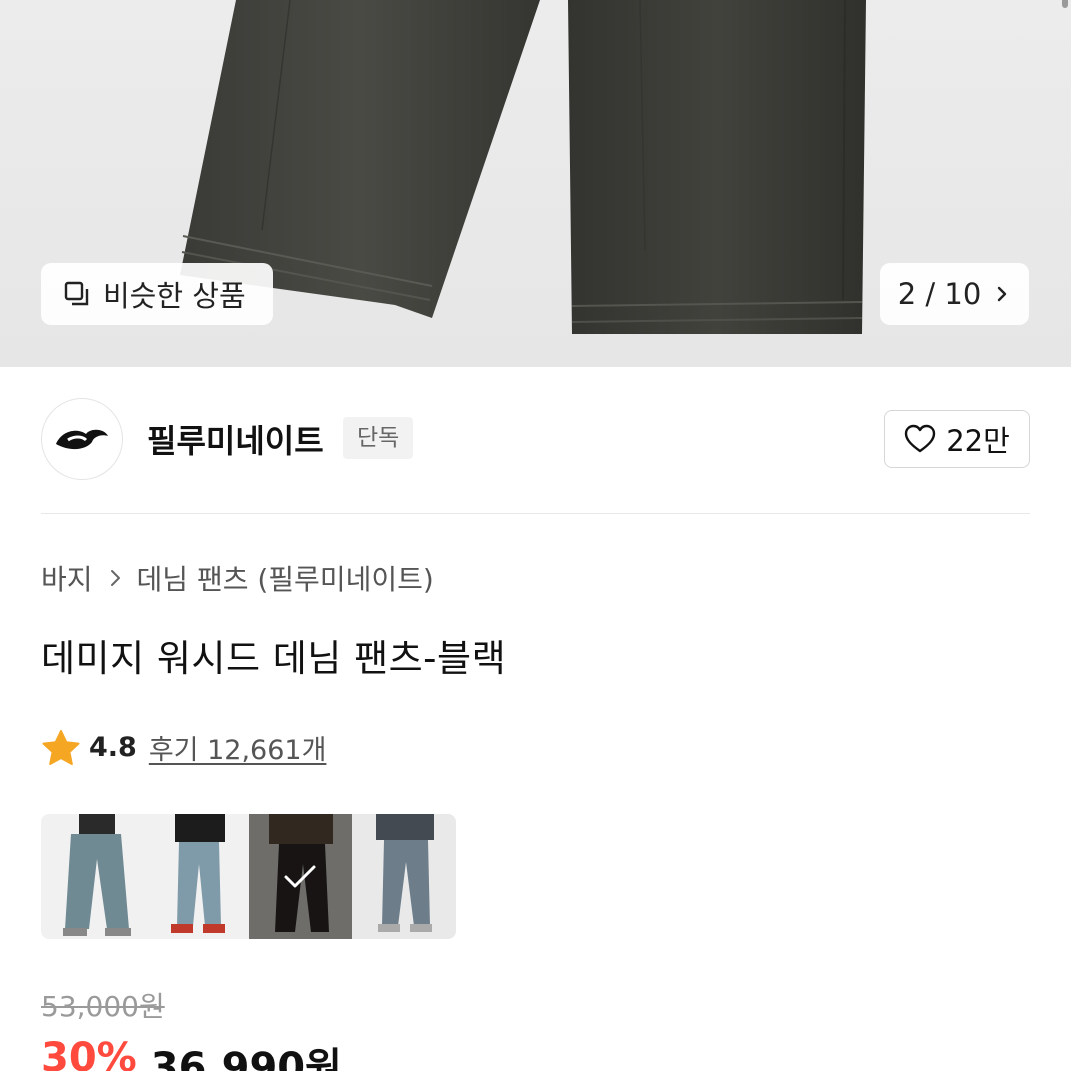 The height and width of the screenshot is (1071, 1071). What do you see at coordinates (174, 296) in the screenshot?
I see `similar-products-label: 비슷한 상품` at bounding box center [174, 296].